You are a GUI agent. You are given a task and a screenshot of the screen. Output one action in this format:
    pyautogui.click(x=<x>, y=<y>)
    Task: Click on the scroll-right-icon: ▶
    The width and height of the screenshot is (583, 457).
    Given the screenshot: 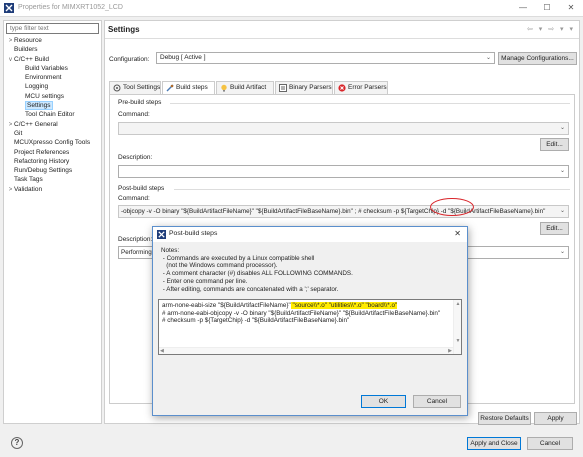 What is the action you would take?
    pyautogui.click(x=450, y=351)
    